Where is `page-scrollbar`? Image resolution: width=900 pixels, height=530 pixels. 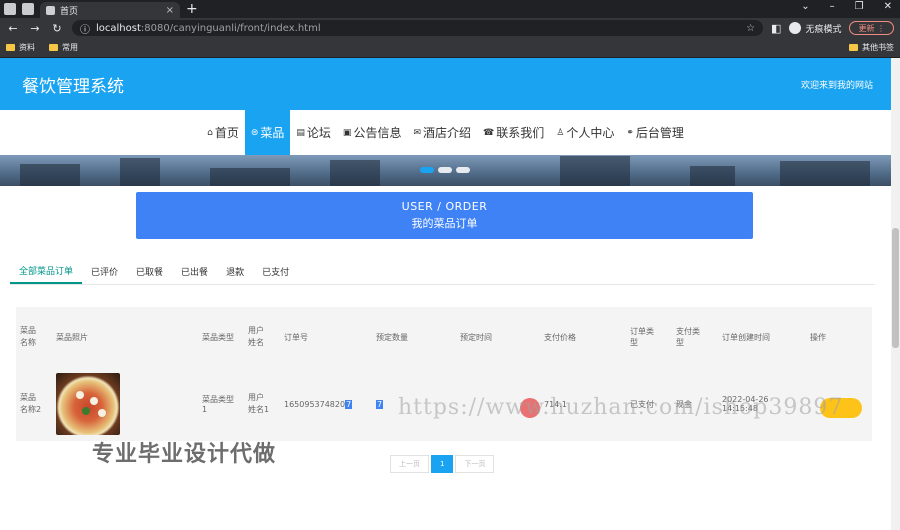
page-scrollbar is located at coordinates (895, 294).